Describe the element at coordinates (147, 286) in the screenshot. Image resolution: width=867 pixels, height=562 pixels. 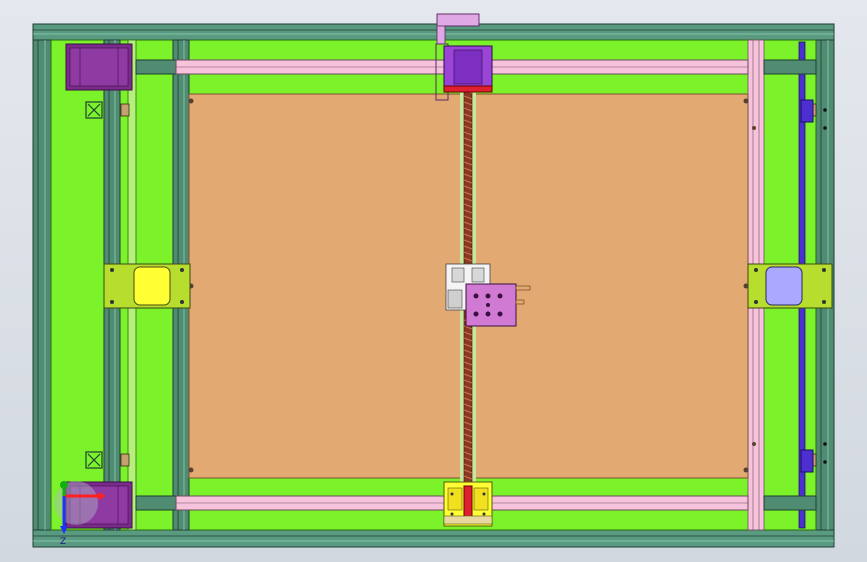
I see `y-carriage-left` at that location.